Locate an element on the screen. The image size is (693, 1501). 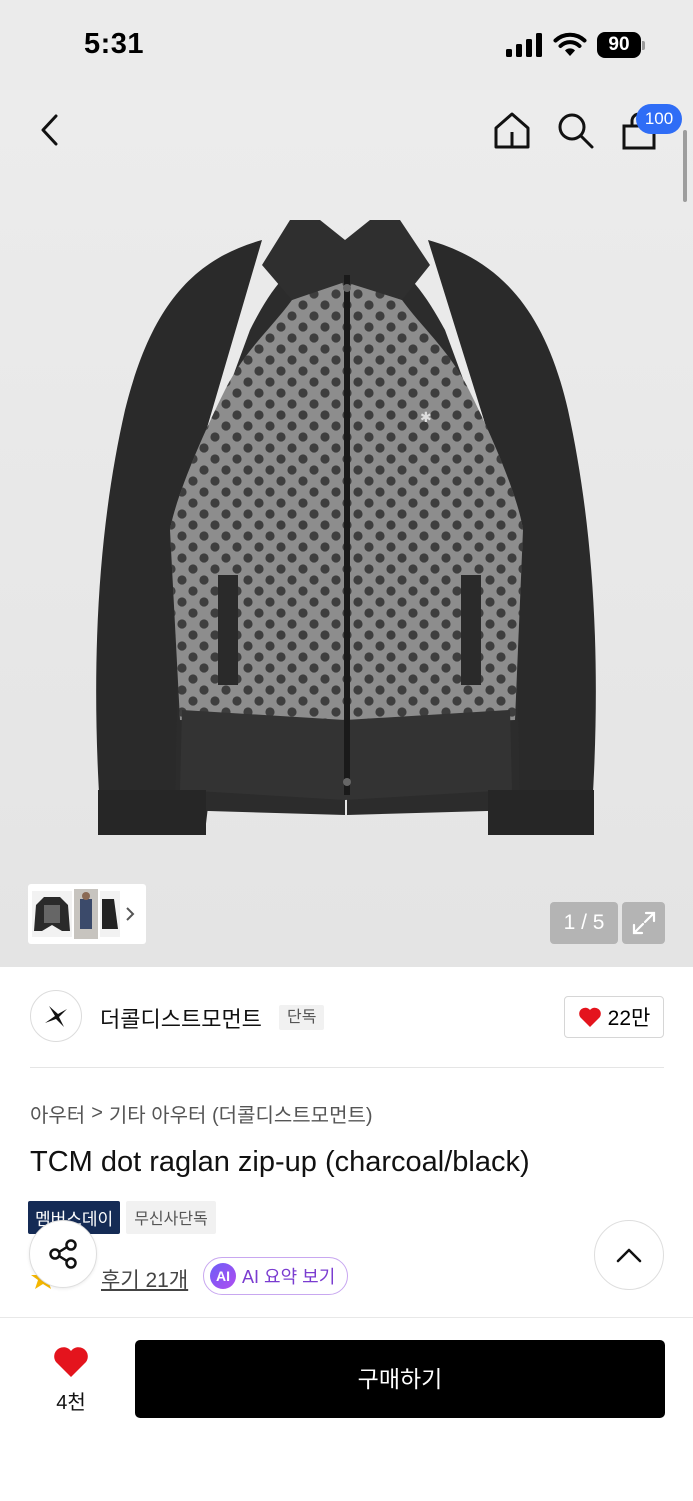
wifi-icon is located at coordinates (570, 44).